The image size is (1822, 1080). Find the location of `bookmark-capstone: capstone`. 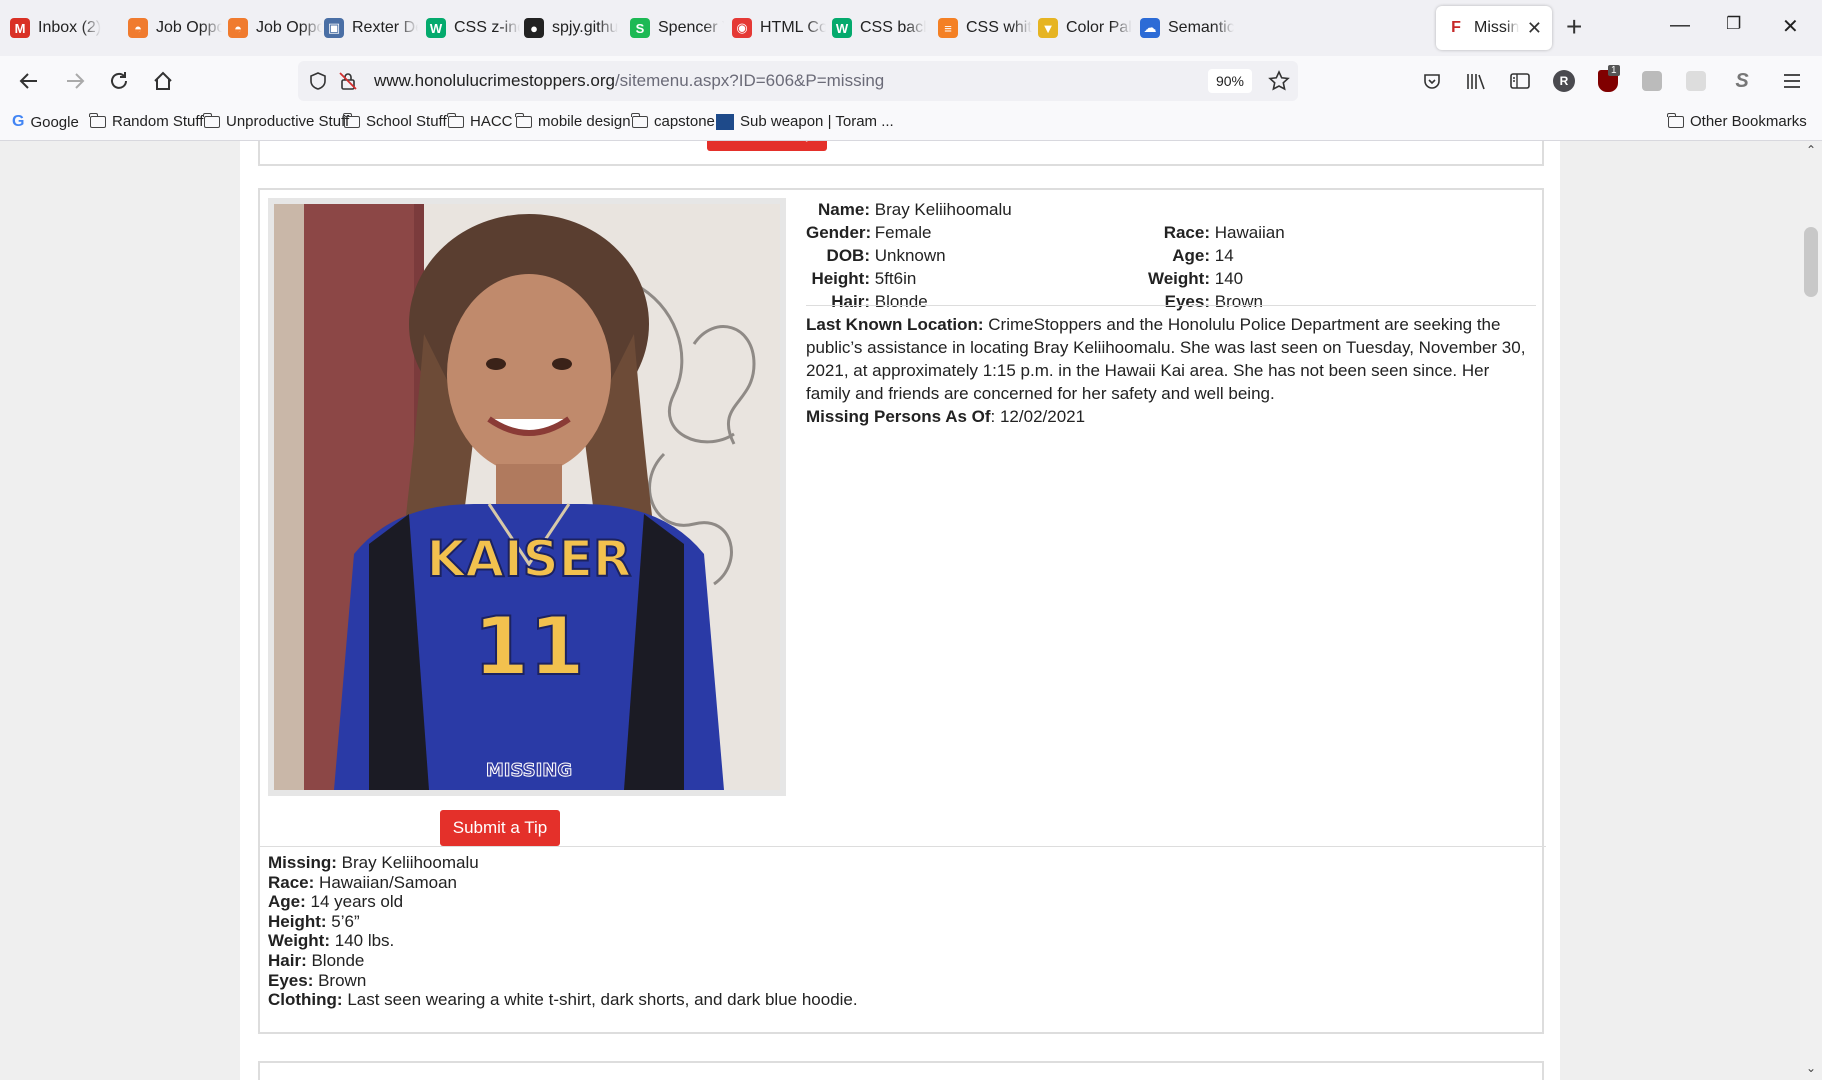

bookmark-capstone: capstone is located at coordinates (673, 121).